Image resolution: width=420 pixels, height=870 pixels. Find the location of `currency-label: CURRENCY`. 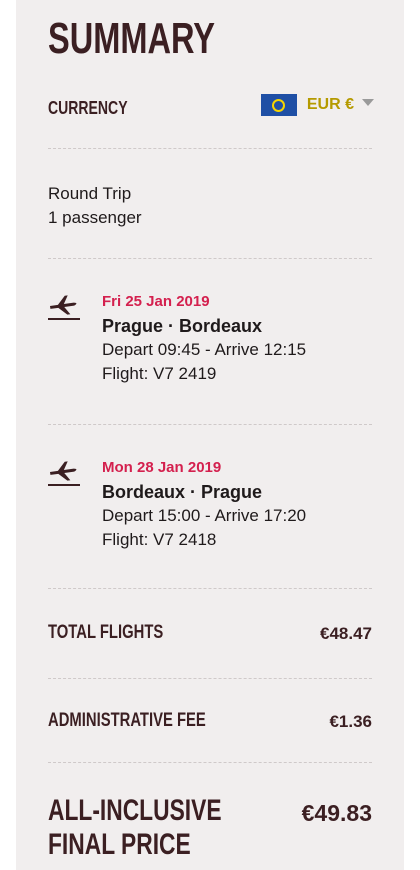

currency-label: CURRENCY is located at coordinates (88, 108).